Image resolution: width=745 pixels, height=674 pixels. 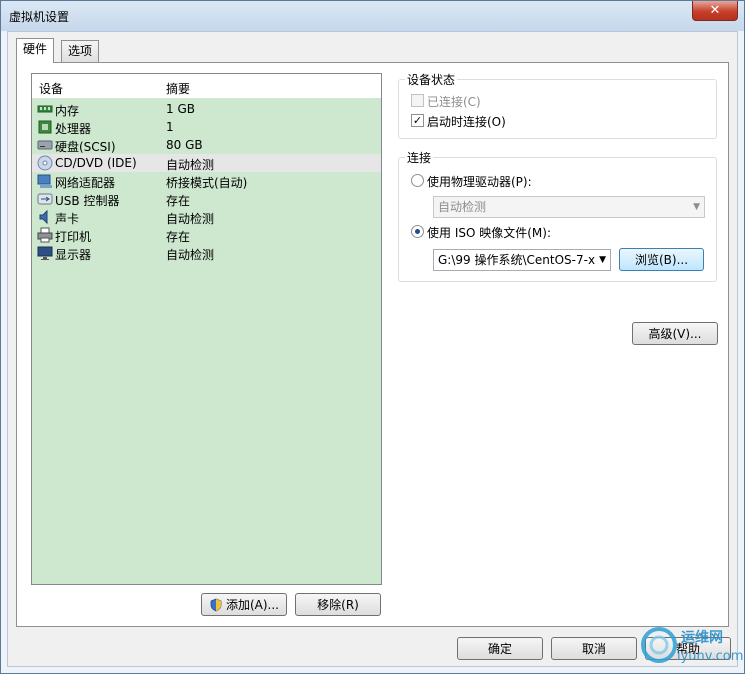 What do you see at coordinates (184, 145) in the screenshot?
I see `hardware-summary: 80 GB` at bounding box center [184, 145].